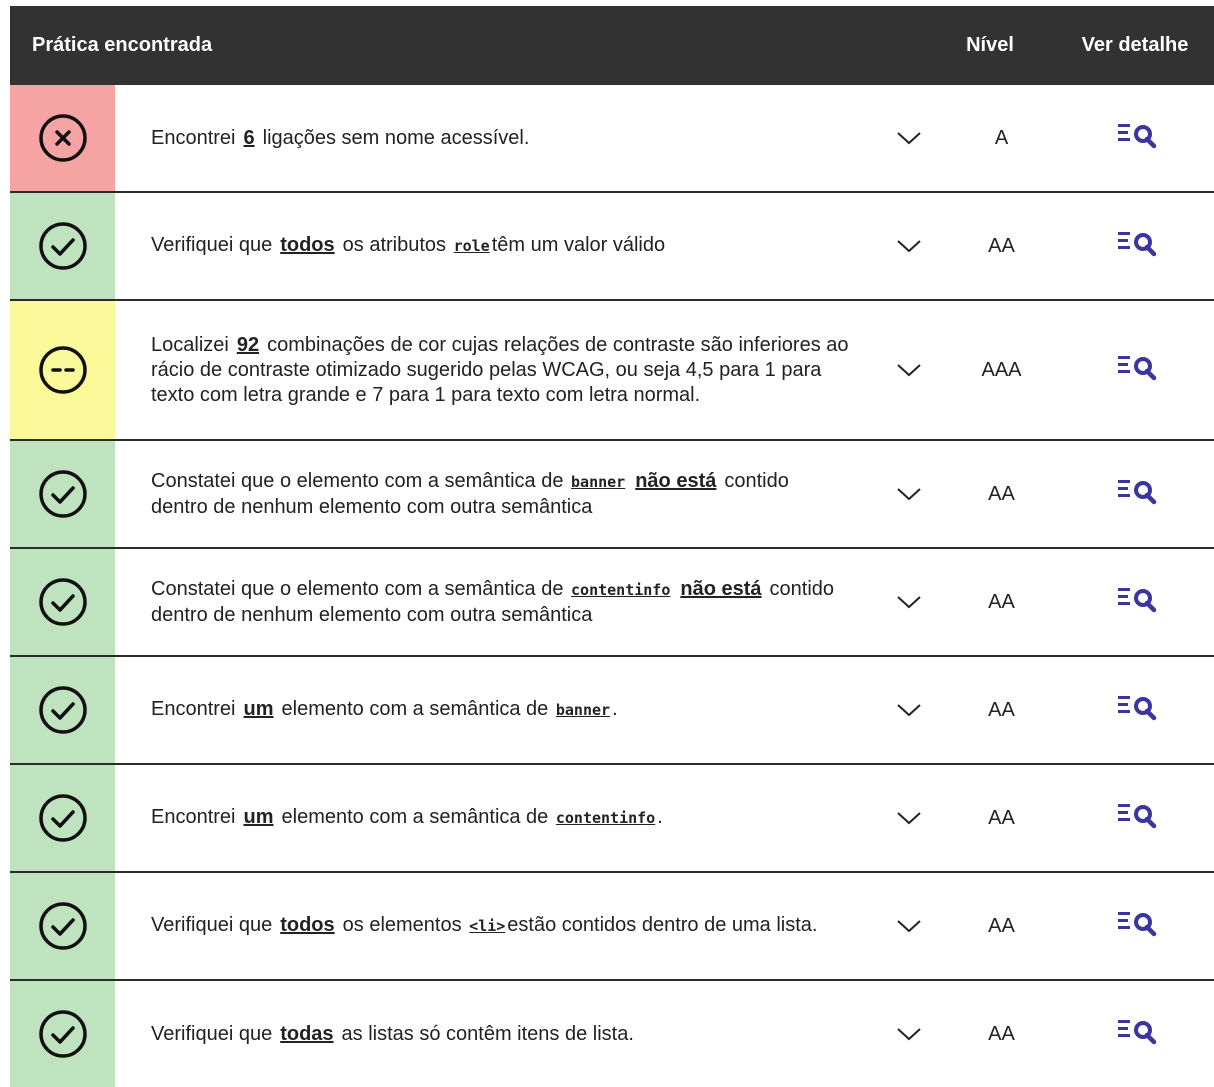 This screenshot has width=1214, height=1087. Describe the element at coordinates (612, 45) in the screenshot. I see `table-header: Prática encontrada Nível Ver detalhe` at that location.